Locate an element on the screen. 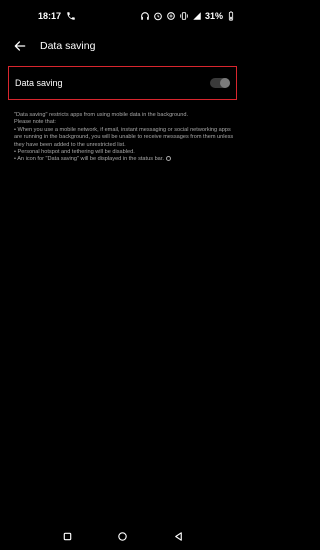  signal-icon is located at coordinates (197, 16).